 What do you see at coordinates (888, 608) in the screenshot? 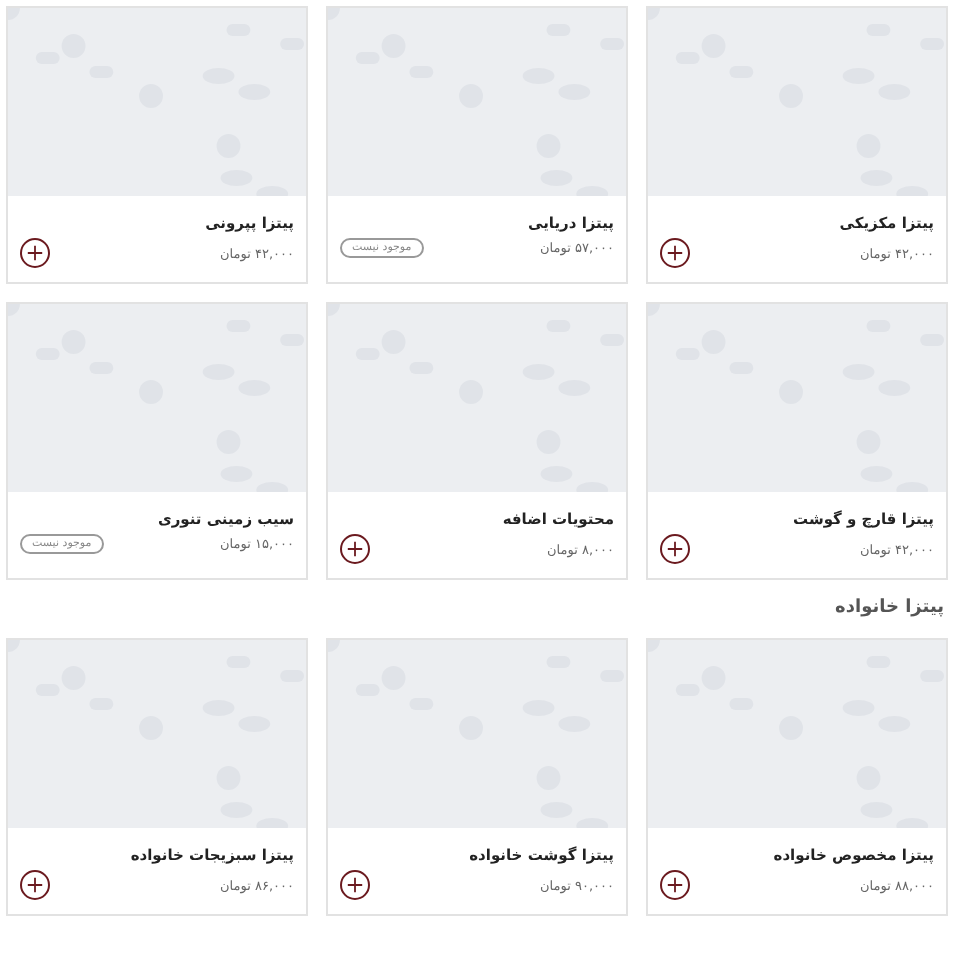
I see `section-title: پیتزا خانواده` at bounding box center [888, 608].